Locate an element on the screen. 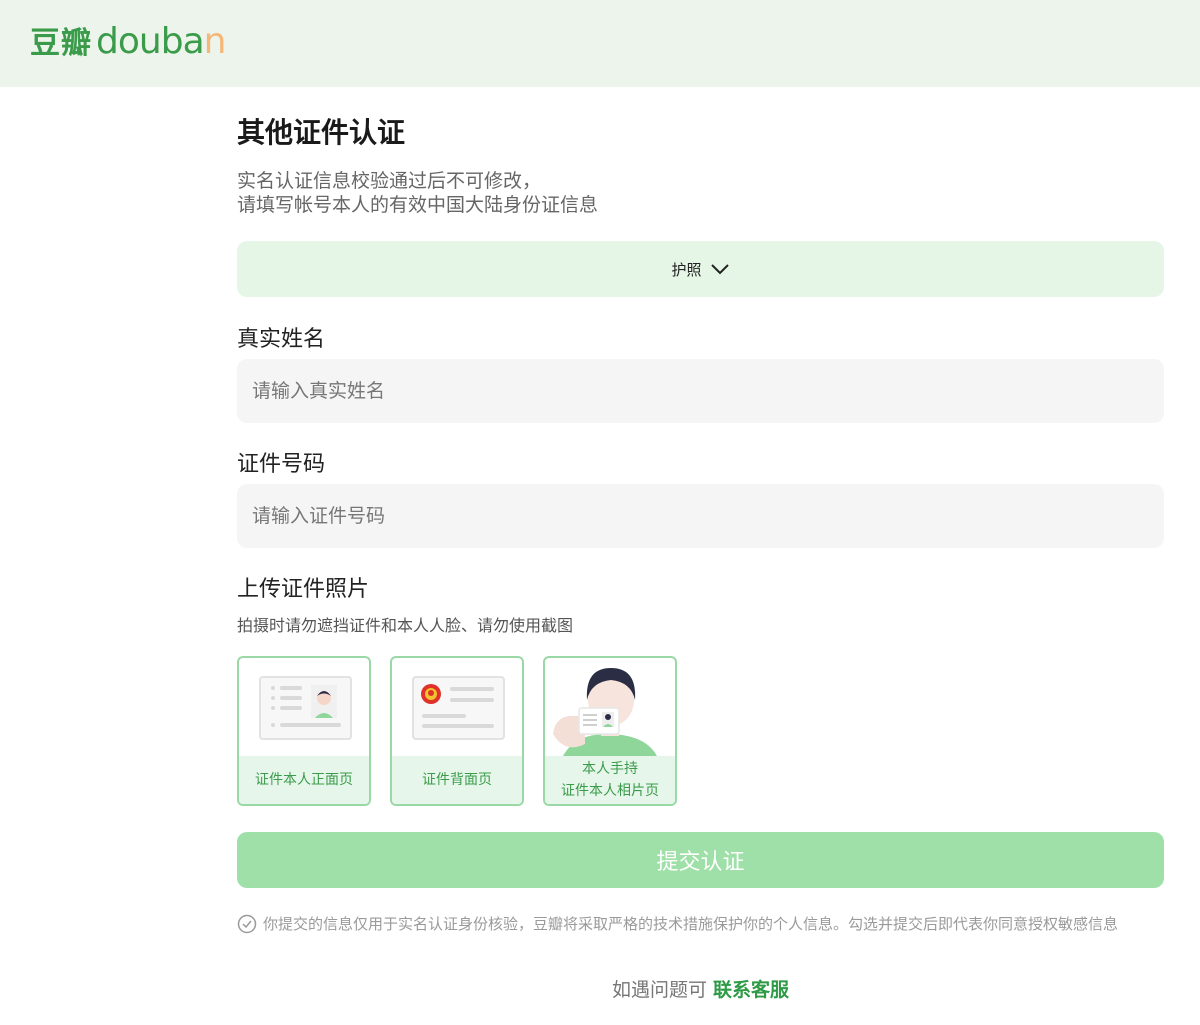  douban-logo: 豆瓣 douban is located at coordinates (128, 41).